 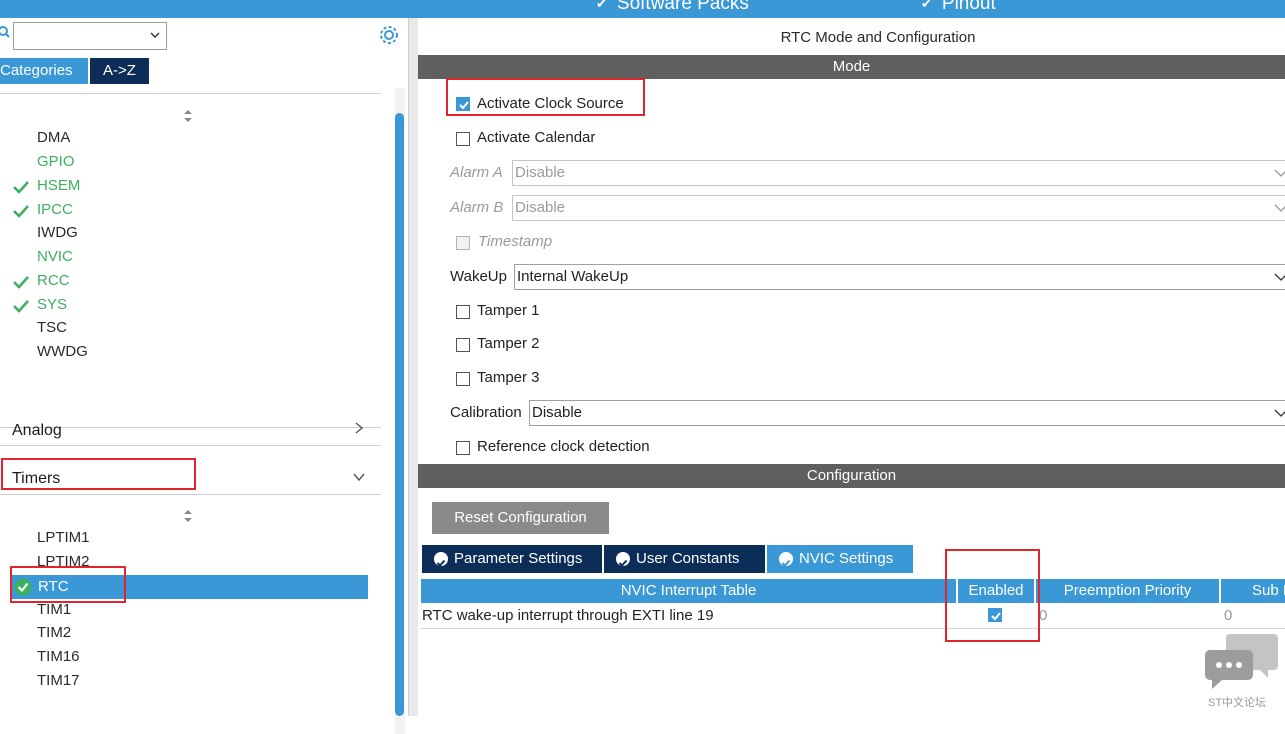 What do you see at coordinates (90, 36) in the screenshot?
I see `search-input` at bounding box center [90, 36].